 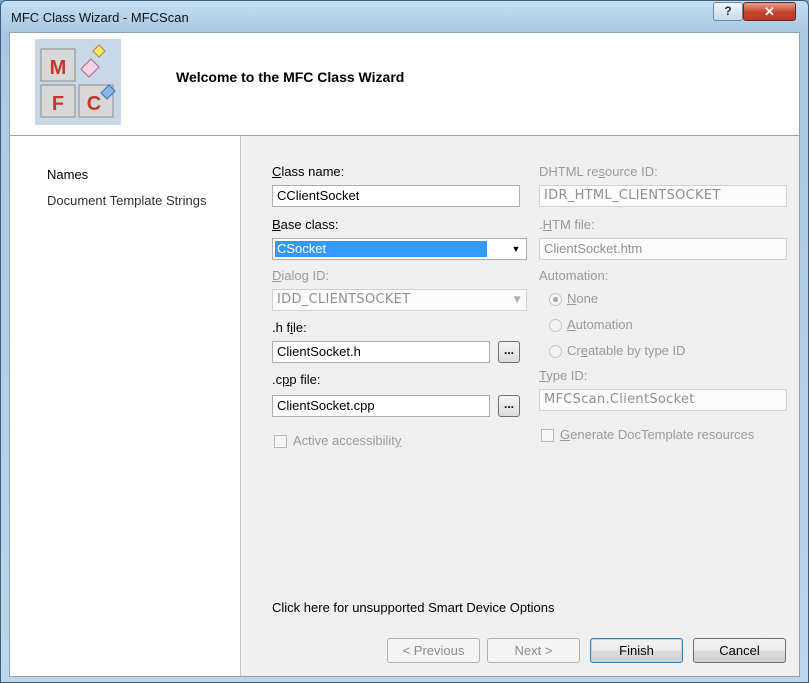 I want to click on automation-automation-radio, so click(x=555, y=325).